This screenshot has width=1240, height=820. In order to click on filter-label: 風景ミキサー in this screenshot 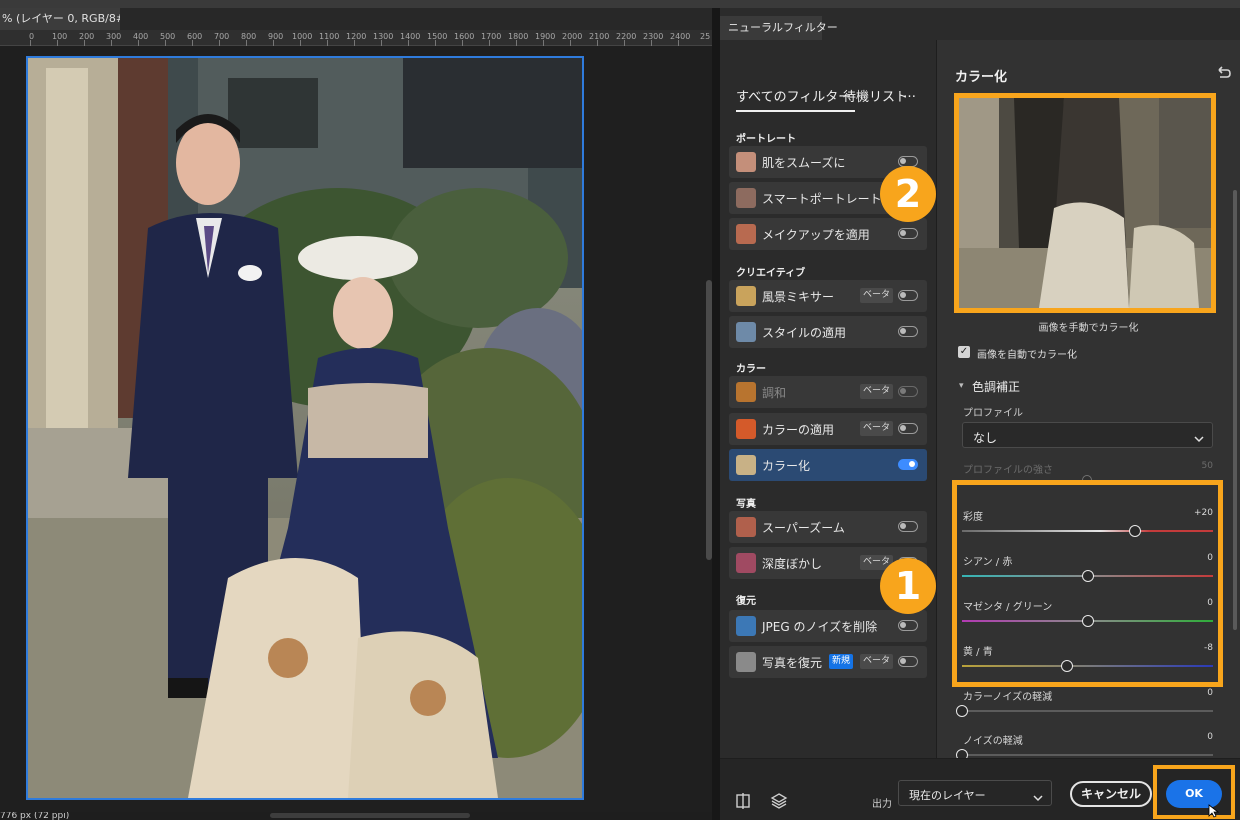, I will do `click(798, 297)`.